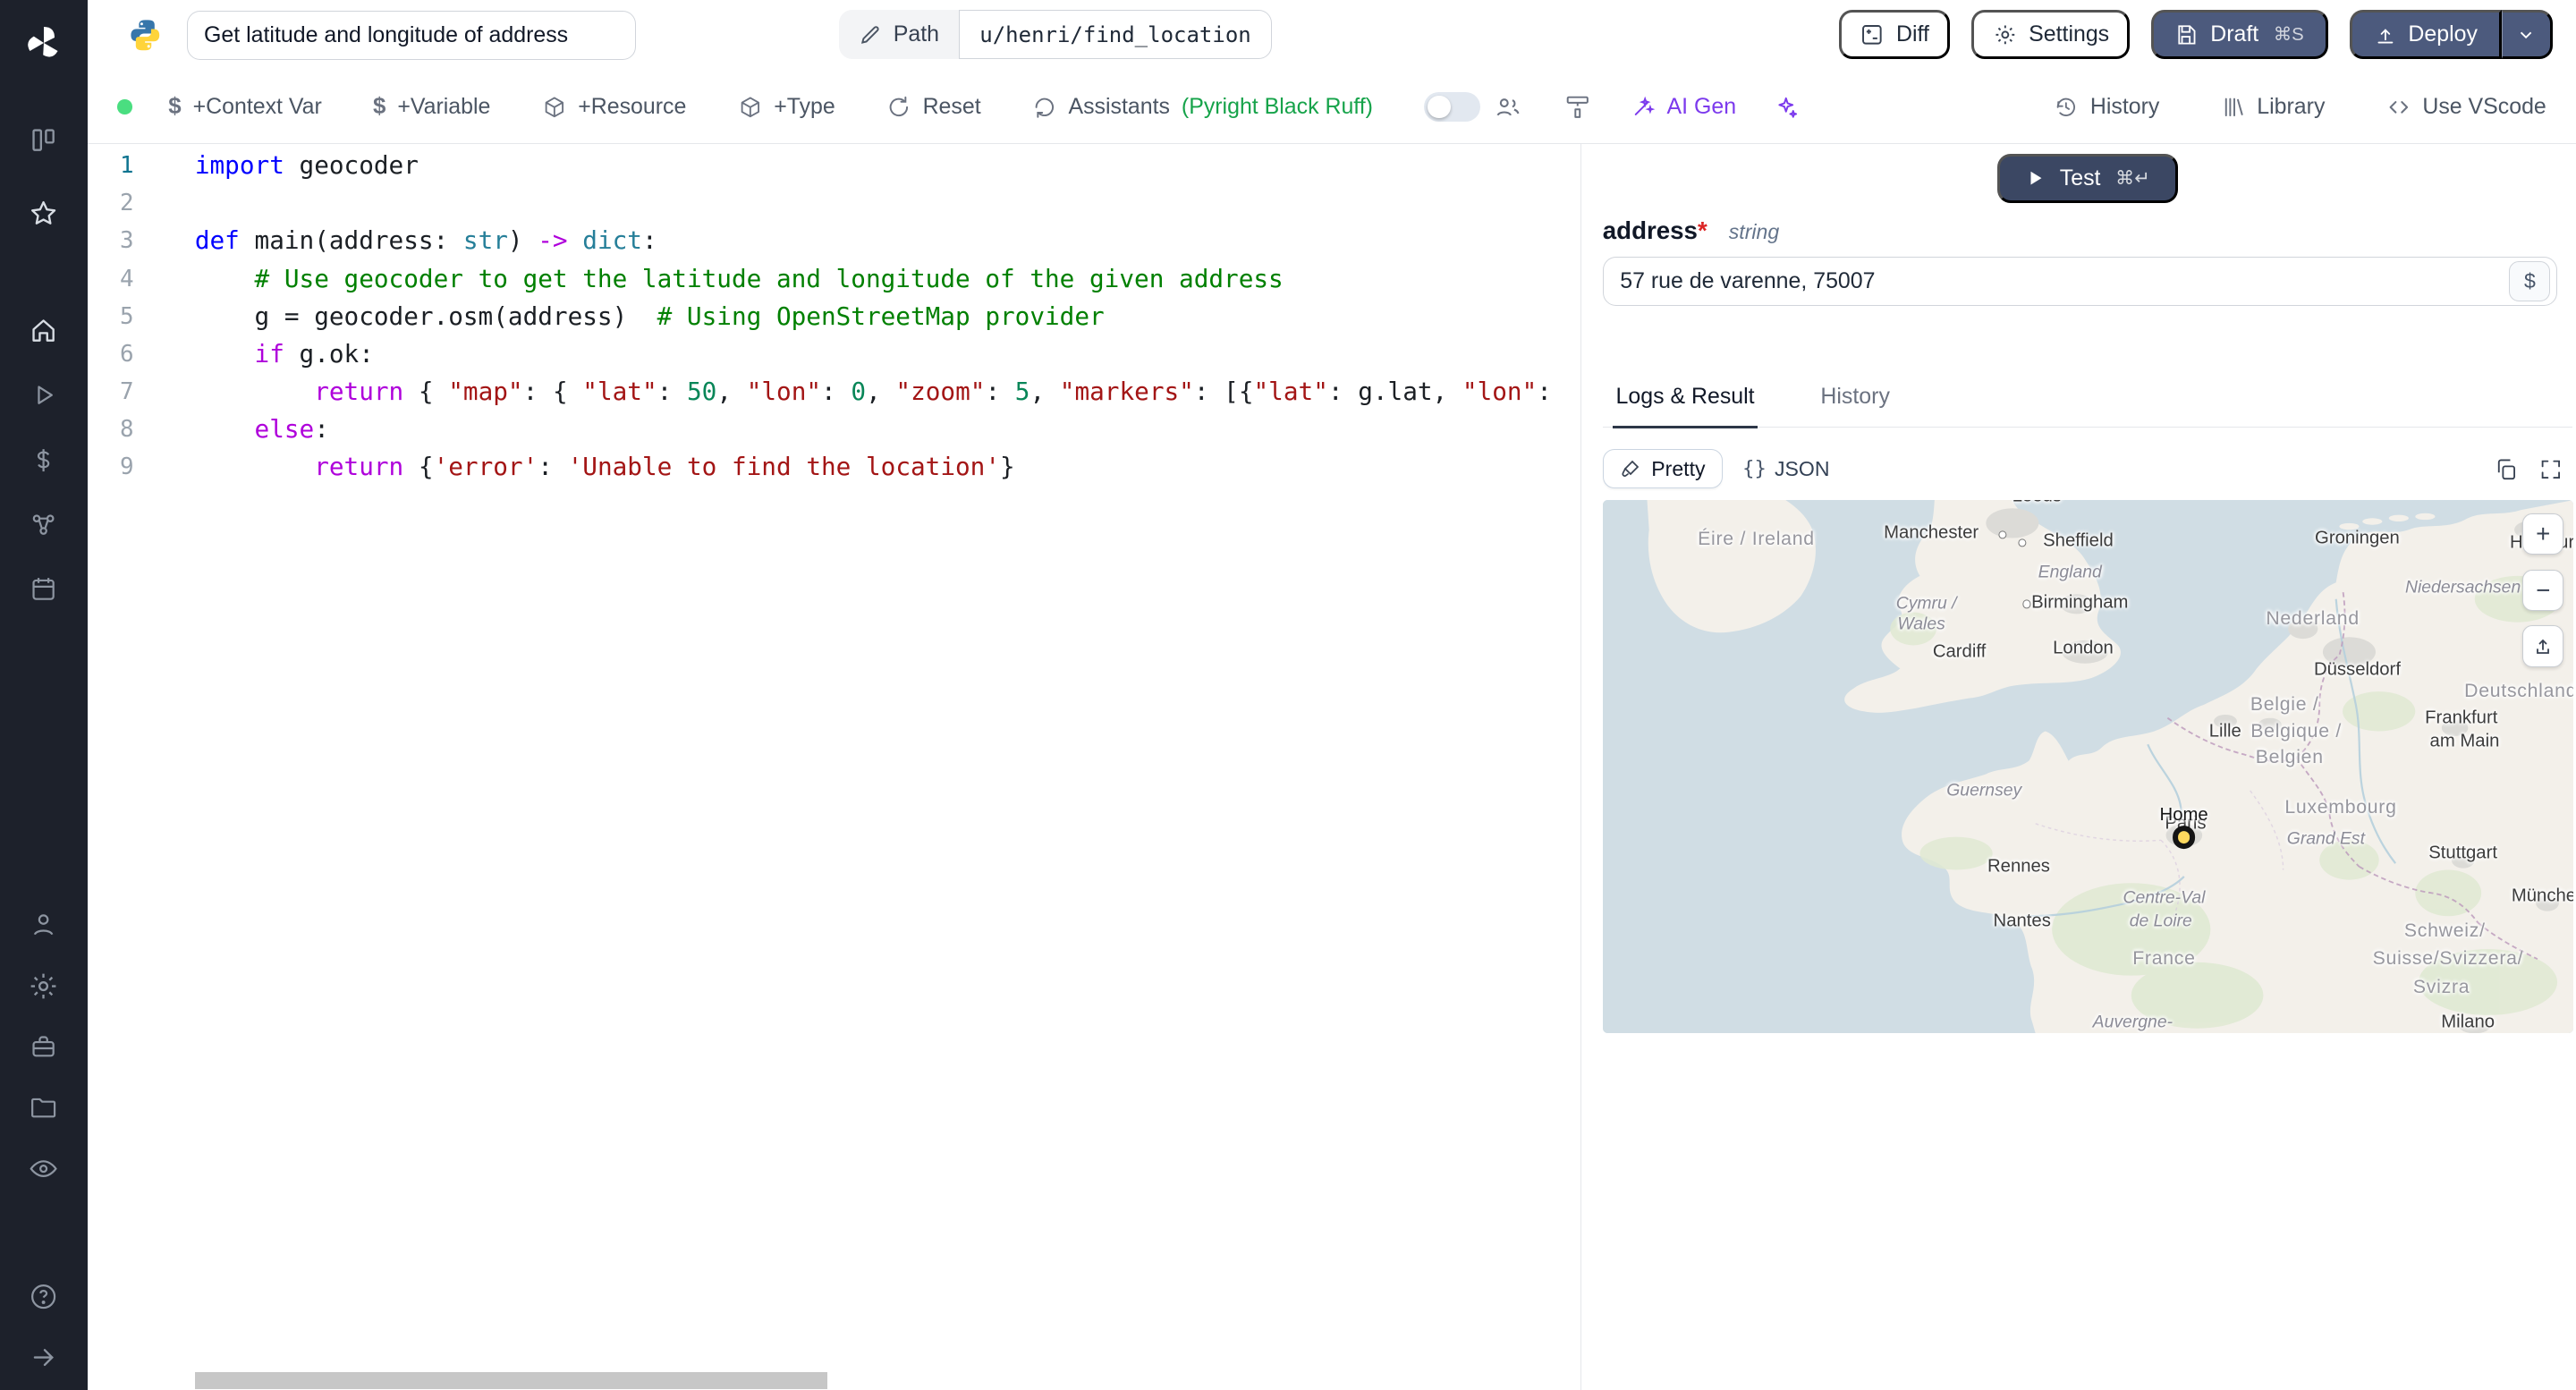 The height and width of the screenshot is (1390, 2576). I want to click on assistants-button: Assistants (Pyright Black Ruff), so click(1202, 107).